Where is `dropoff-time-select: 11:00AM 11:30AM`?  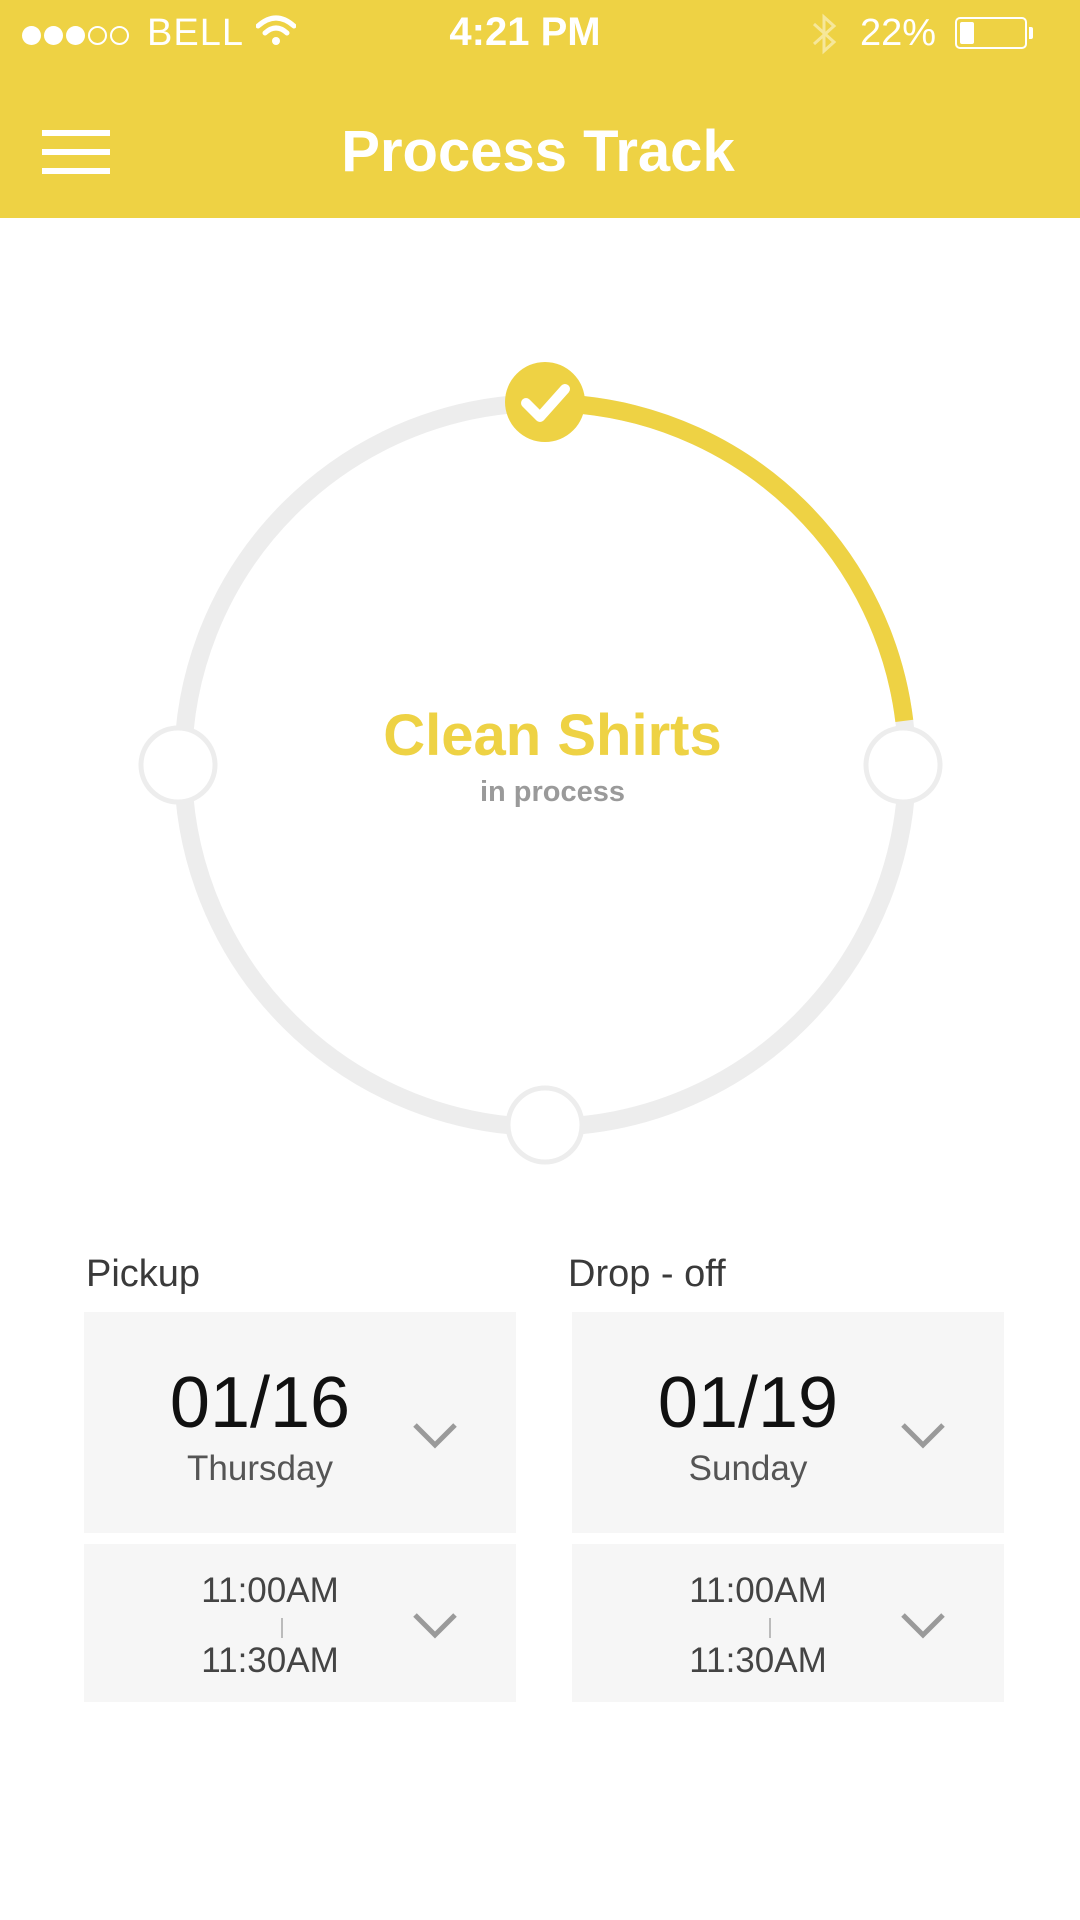 dropoff-time-select: 11:00AM 11:30AM is located at coordinates (788, 1623).